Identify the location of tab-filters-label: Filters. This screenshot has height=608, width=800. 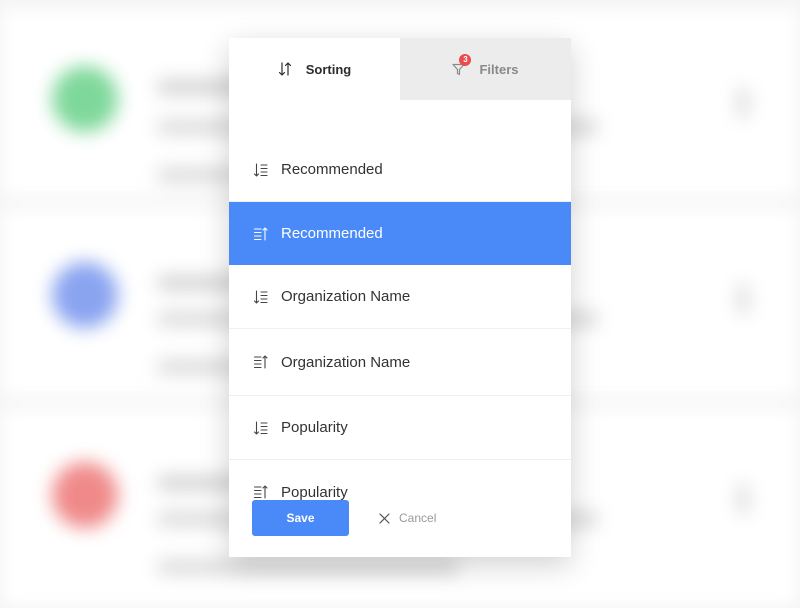
(499, 69).